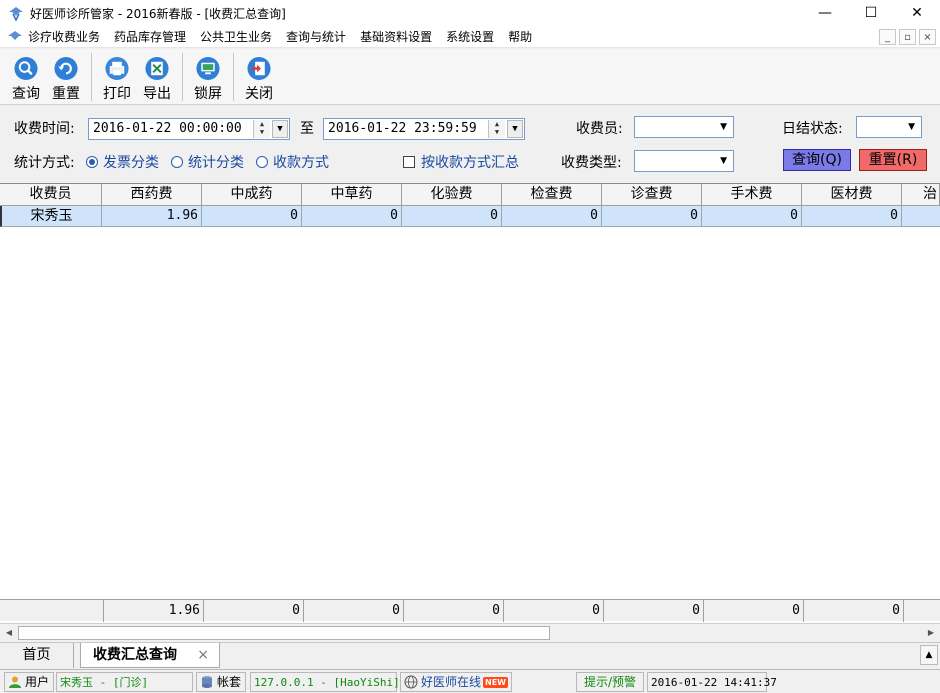 This screenshot has width=940, height=693. I want to click on column-header: 中草药, so click(352, 195).